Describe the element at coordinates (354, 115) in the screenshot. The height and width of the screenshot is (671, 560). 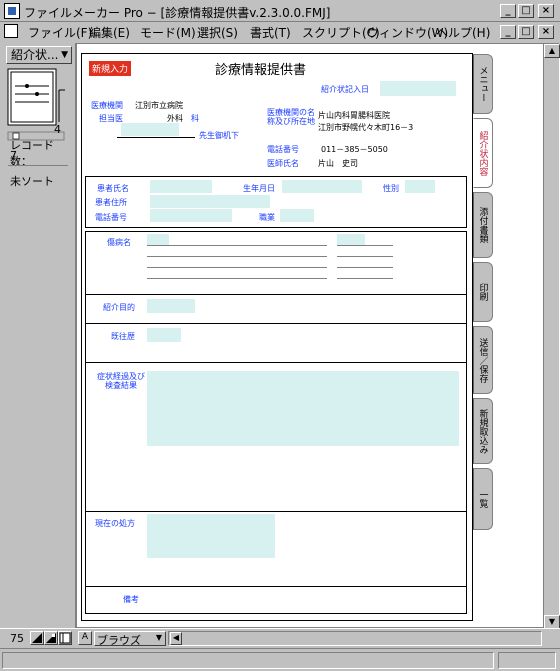
I see `sender-name: 片山内科胃腸科医院` at that location.